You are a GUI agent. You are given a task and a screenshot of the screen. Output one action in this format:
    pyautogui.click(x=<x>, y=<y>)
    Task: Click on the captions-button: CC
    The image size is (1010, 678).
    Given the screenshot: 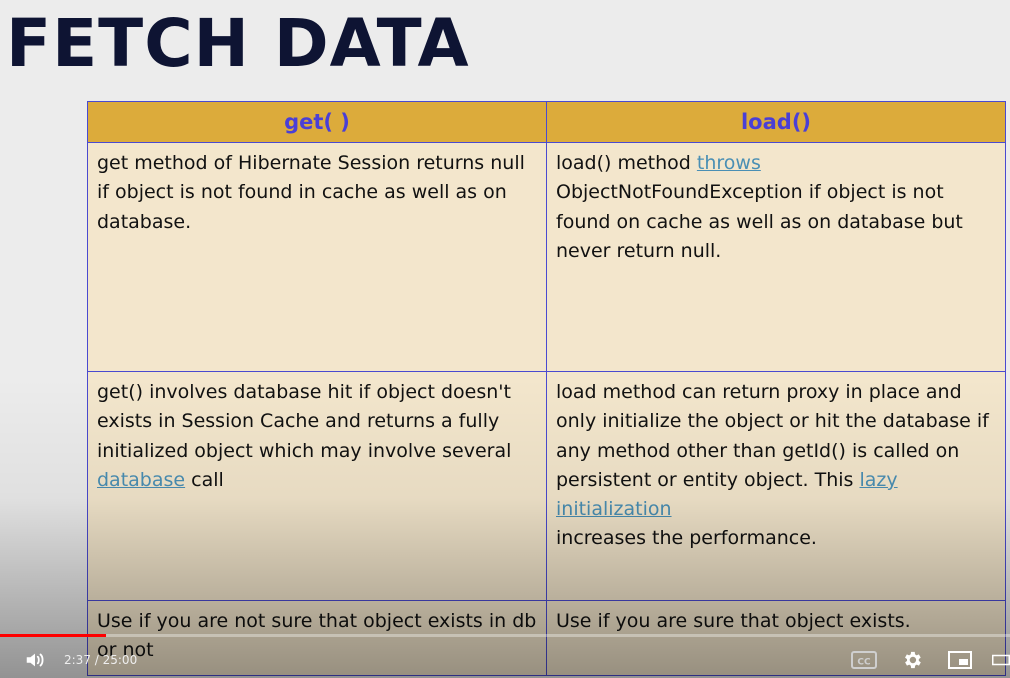 What is the action you would take?
    pyautogui.click(x=864, y=660)
    